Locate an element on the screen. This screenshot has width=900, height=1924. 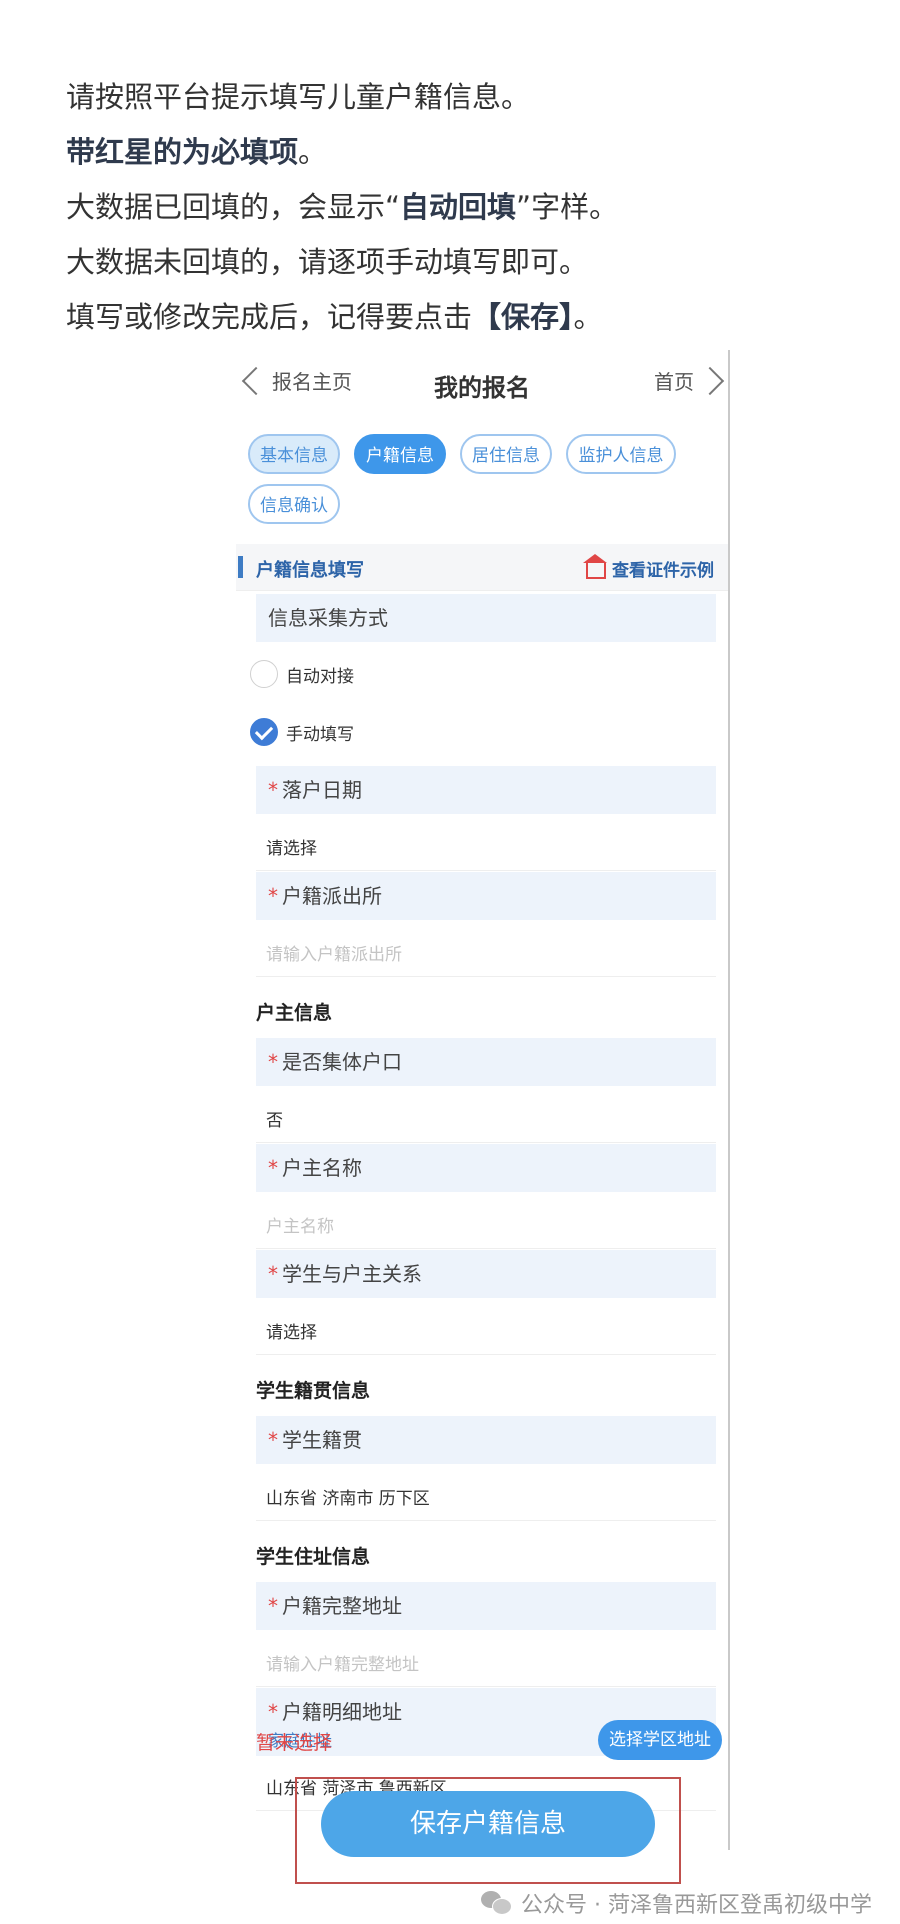
householder-name-input: 户主名称 is located at coordinates (300, 1224).